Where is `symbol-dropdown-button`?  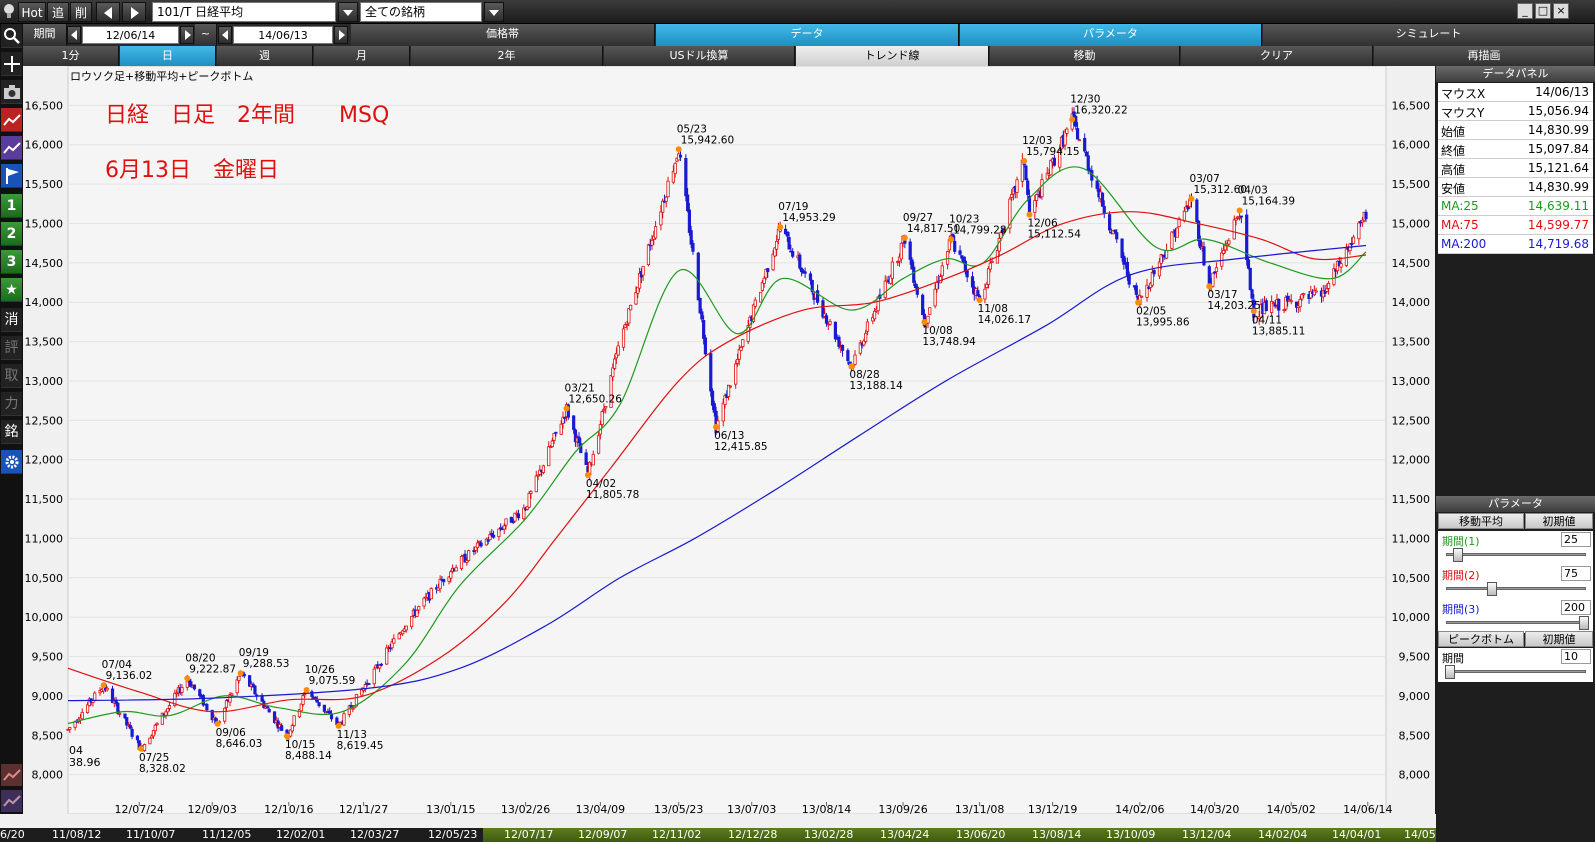 symbol-dropdown-button is located at coordinates (348, 12).